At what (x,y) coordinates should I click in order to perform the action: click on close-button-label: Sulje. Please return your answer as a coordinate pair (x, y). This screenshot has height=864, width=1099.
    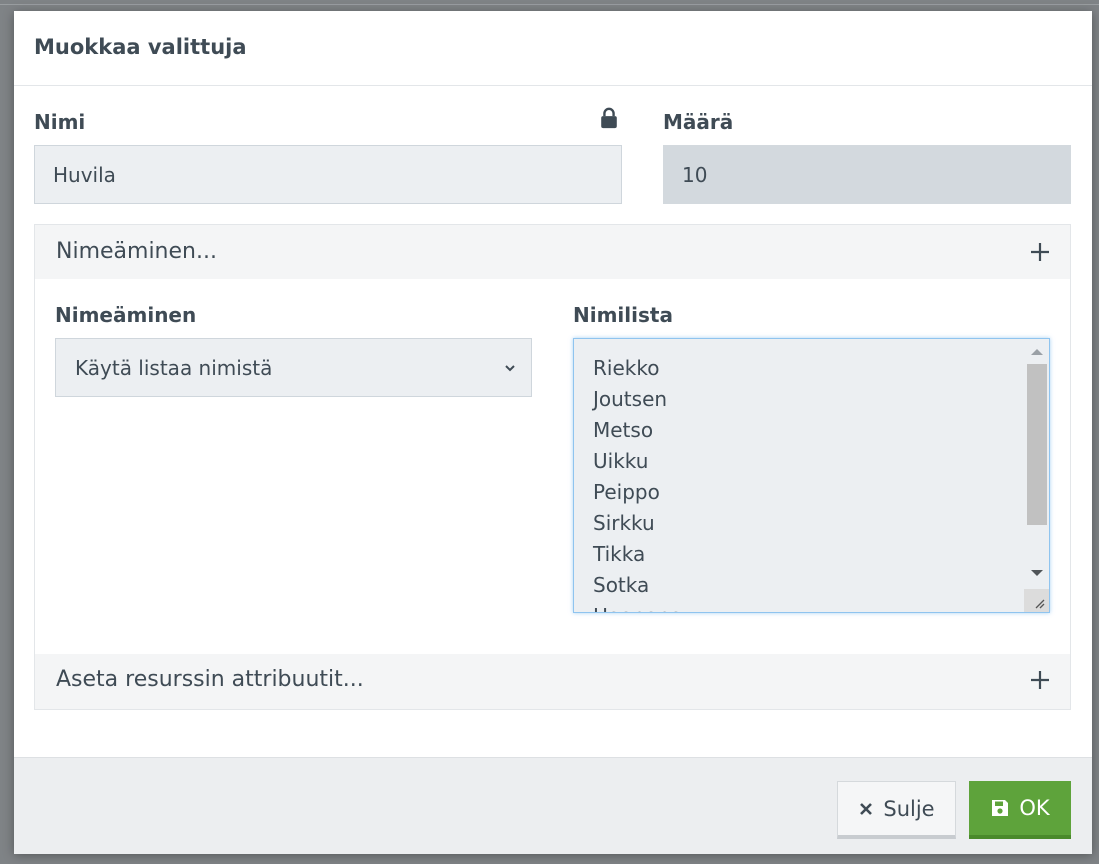
    Looking at the image, I should click on (909, 808).